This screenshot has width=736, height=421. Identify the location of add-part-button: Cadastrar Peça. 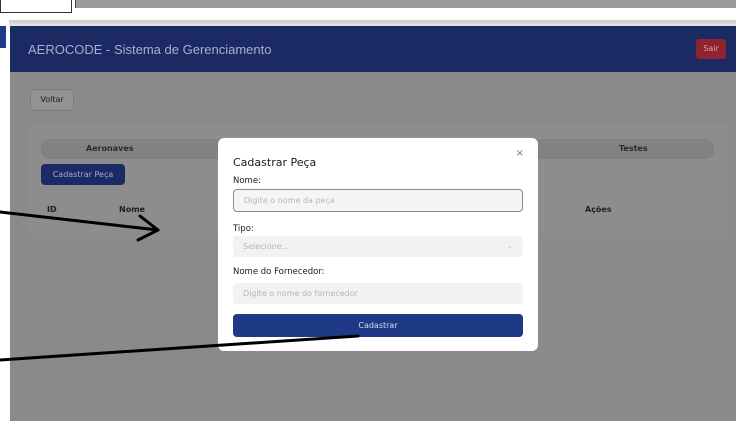
(83, 174).